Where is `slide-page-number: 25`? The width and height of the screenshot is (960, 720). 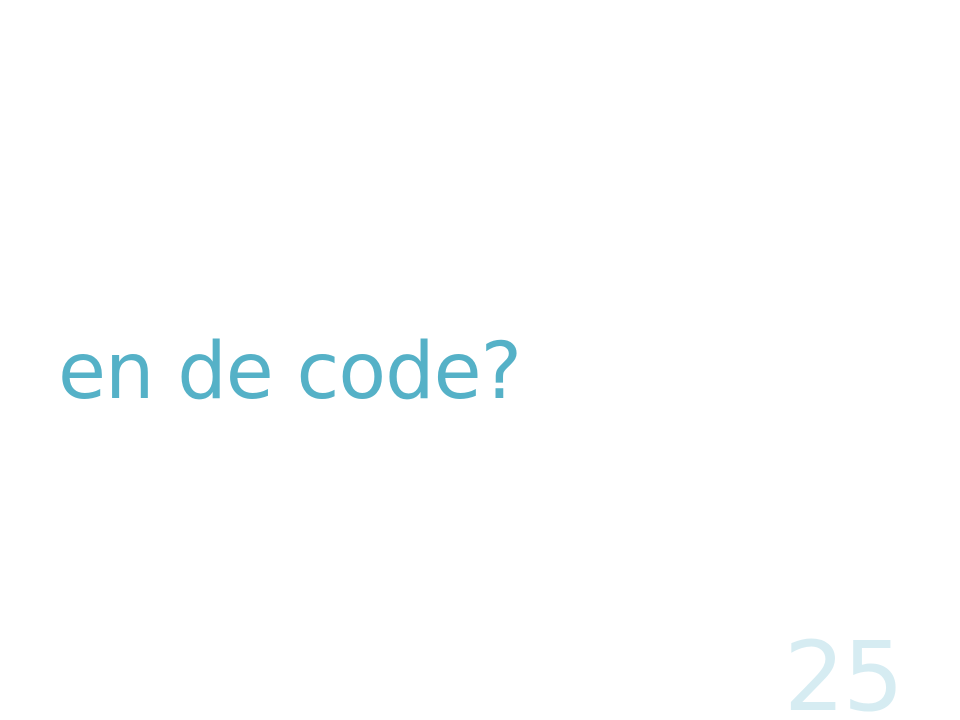
slide-page-number: 25 is located at coordinates (843, 670).